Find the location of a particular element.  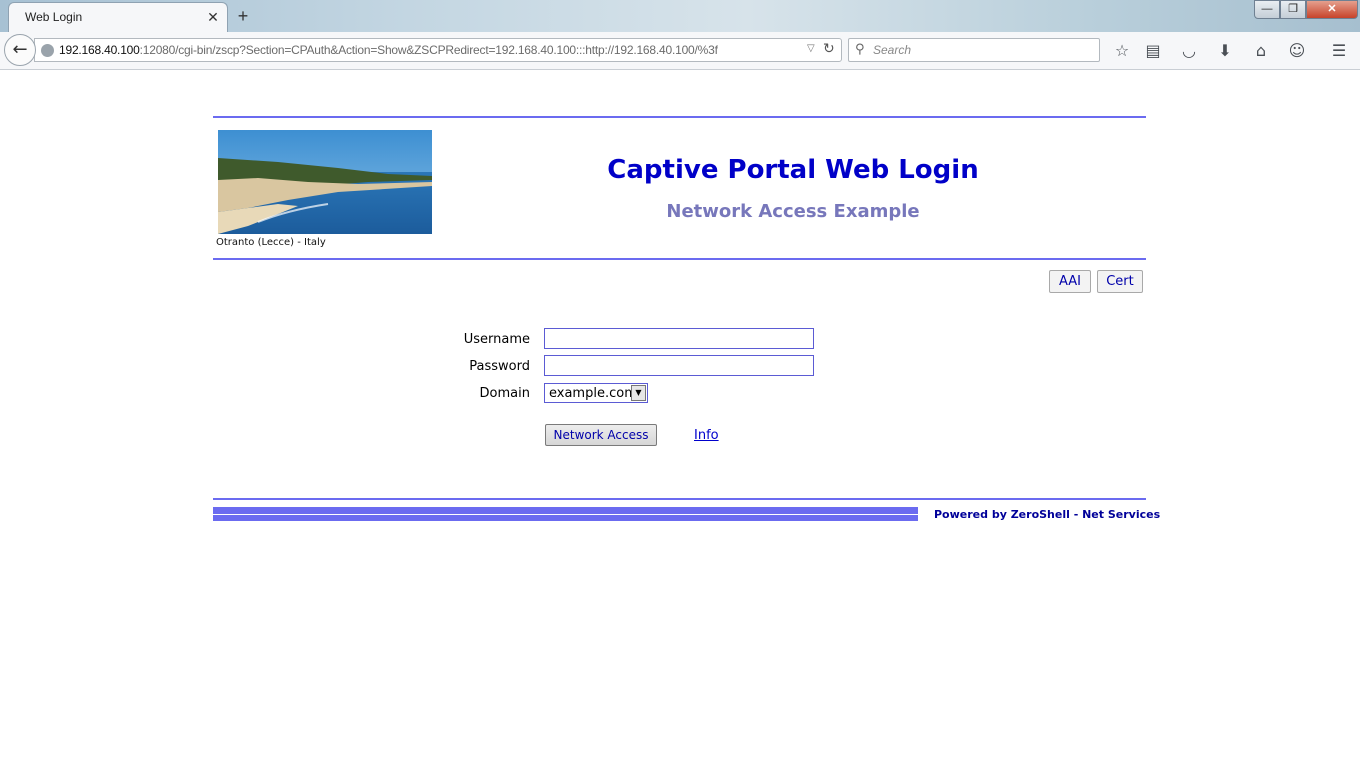

tab-close-icon: ✕ is located at coordinates (213, 17).